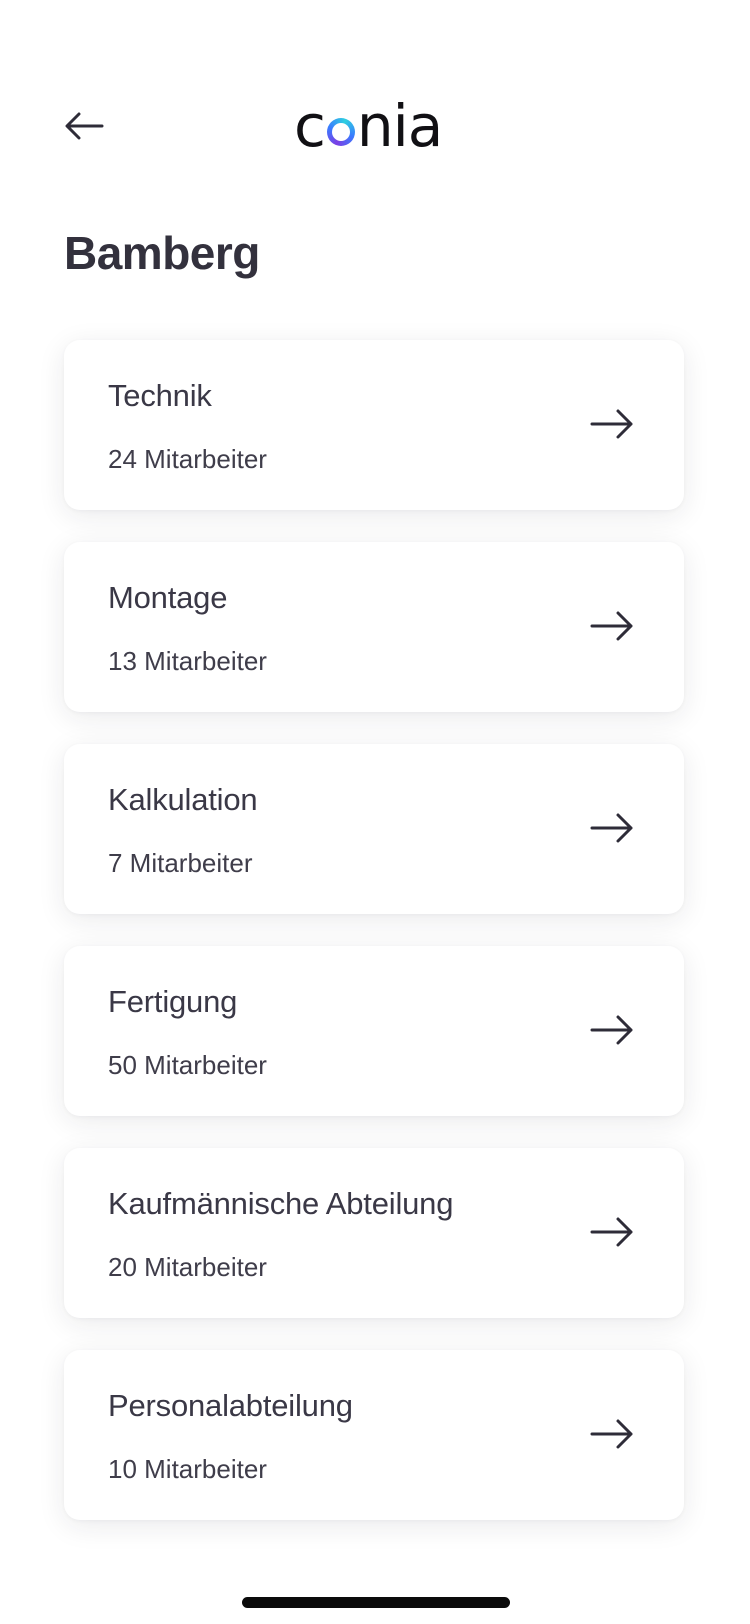  Describe the element at coordinates (376, 1602) in the screenshot. I see `home-indicator` at that location.